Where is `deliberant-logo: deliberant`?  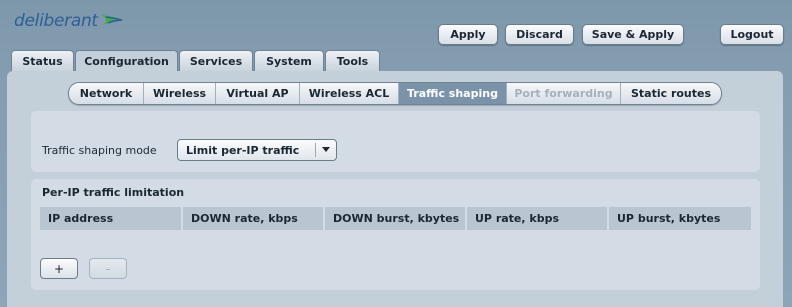
deliberant-logo: deliberant is located at coordinates (70, 21).